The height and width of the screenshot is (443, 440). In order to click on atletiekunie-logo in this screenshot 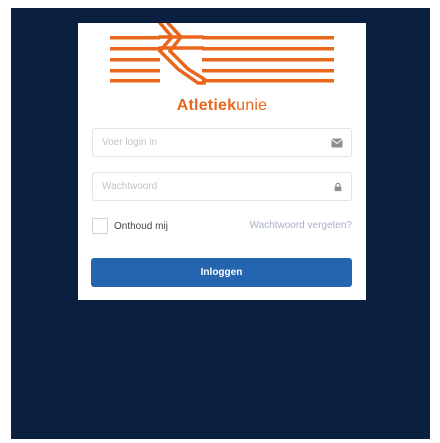, I will do `click(222, 54)`.